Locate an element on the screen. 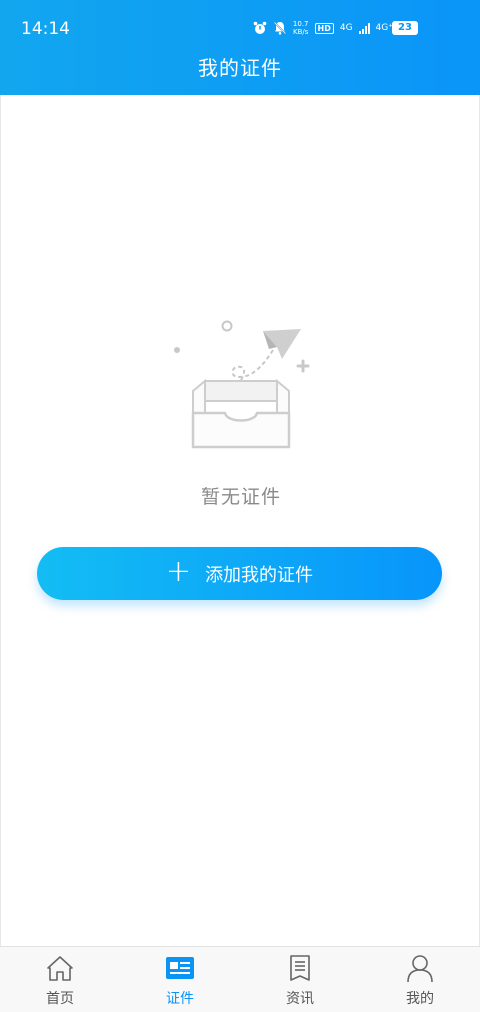 This screenshot has width=480, height=1012. user-icon is located at coordinates (420, 969).